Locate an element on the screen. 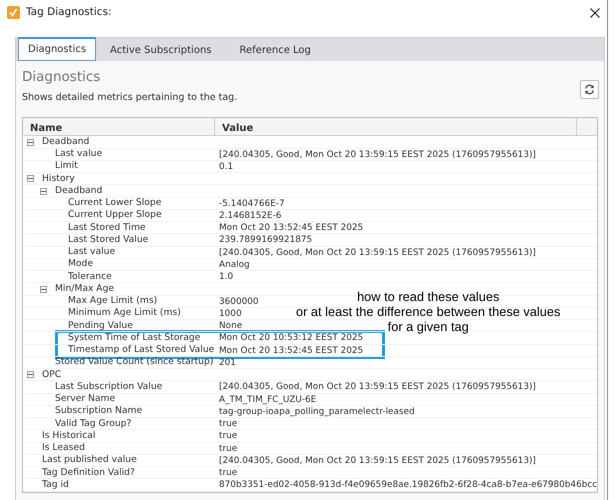 Image resolution: width=615 pixels, height=500 pixels. refresh-icon is located at coordinates (589, 89).